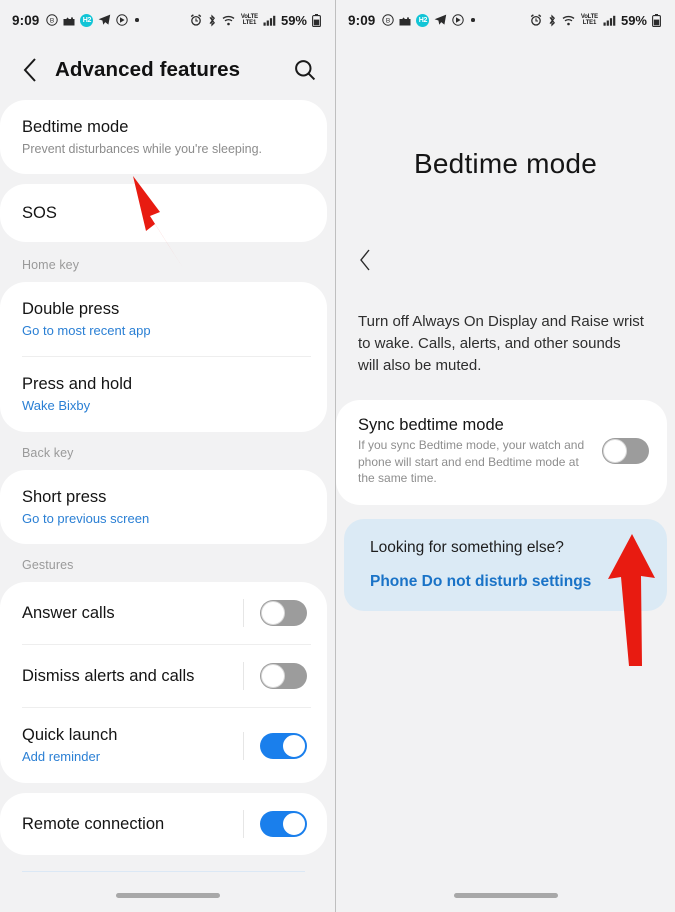  What do you see at coordinates (108, 676) in the screenshot?
I see `list-item-title: Dismiss alerts and calls` at bounding box center [108, 676].